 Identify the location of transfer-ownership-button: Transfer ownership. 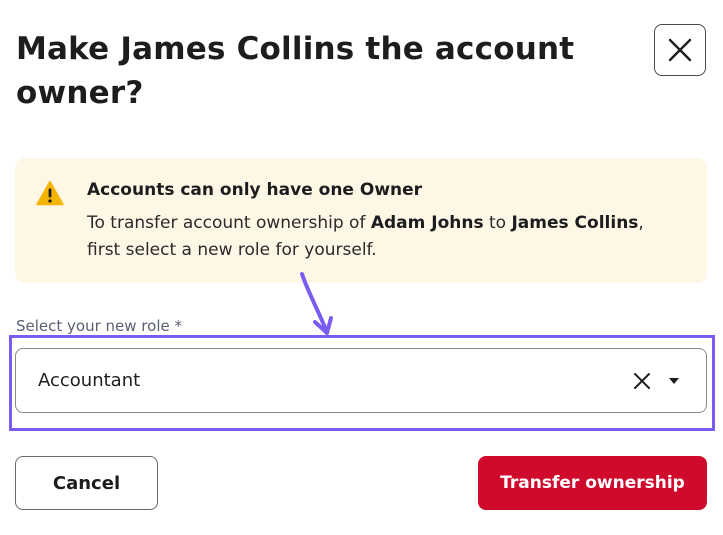
(592, 483).